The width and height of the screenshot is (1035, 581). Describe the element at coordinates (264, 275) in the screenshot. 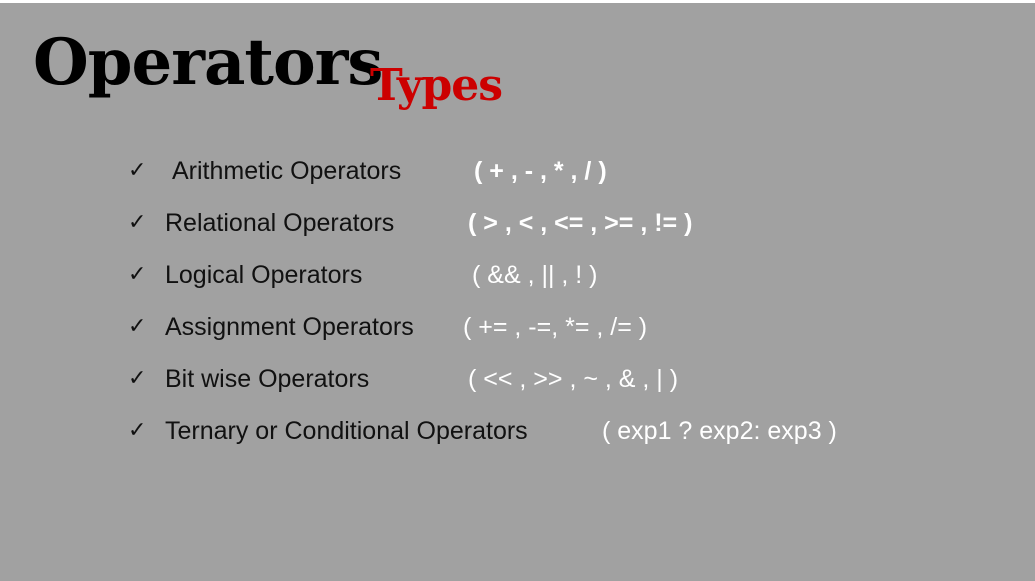

I see `item-label: Logical Operators` at that location.